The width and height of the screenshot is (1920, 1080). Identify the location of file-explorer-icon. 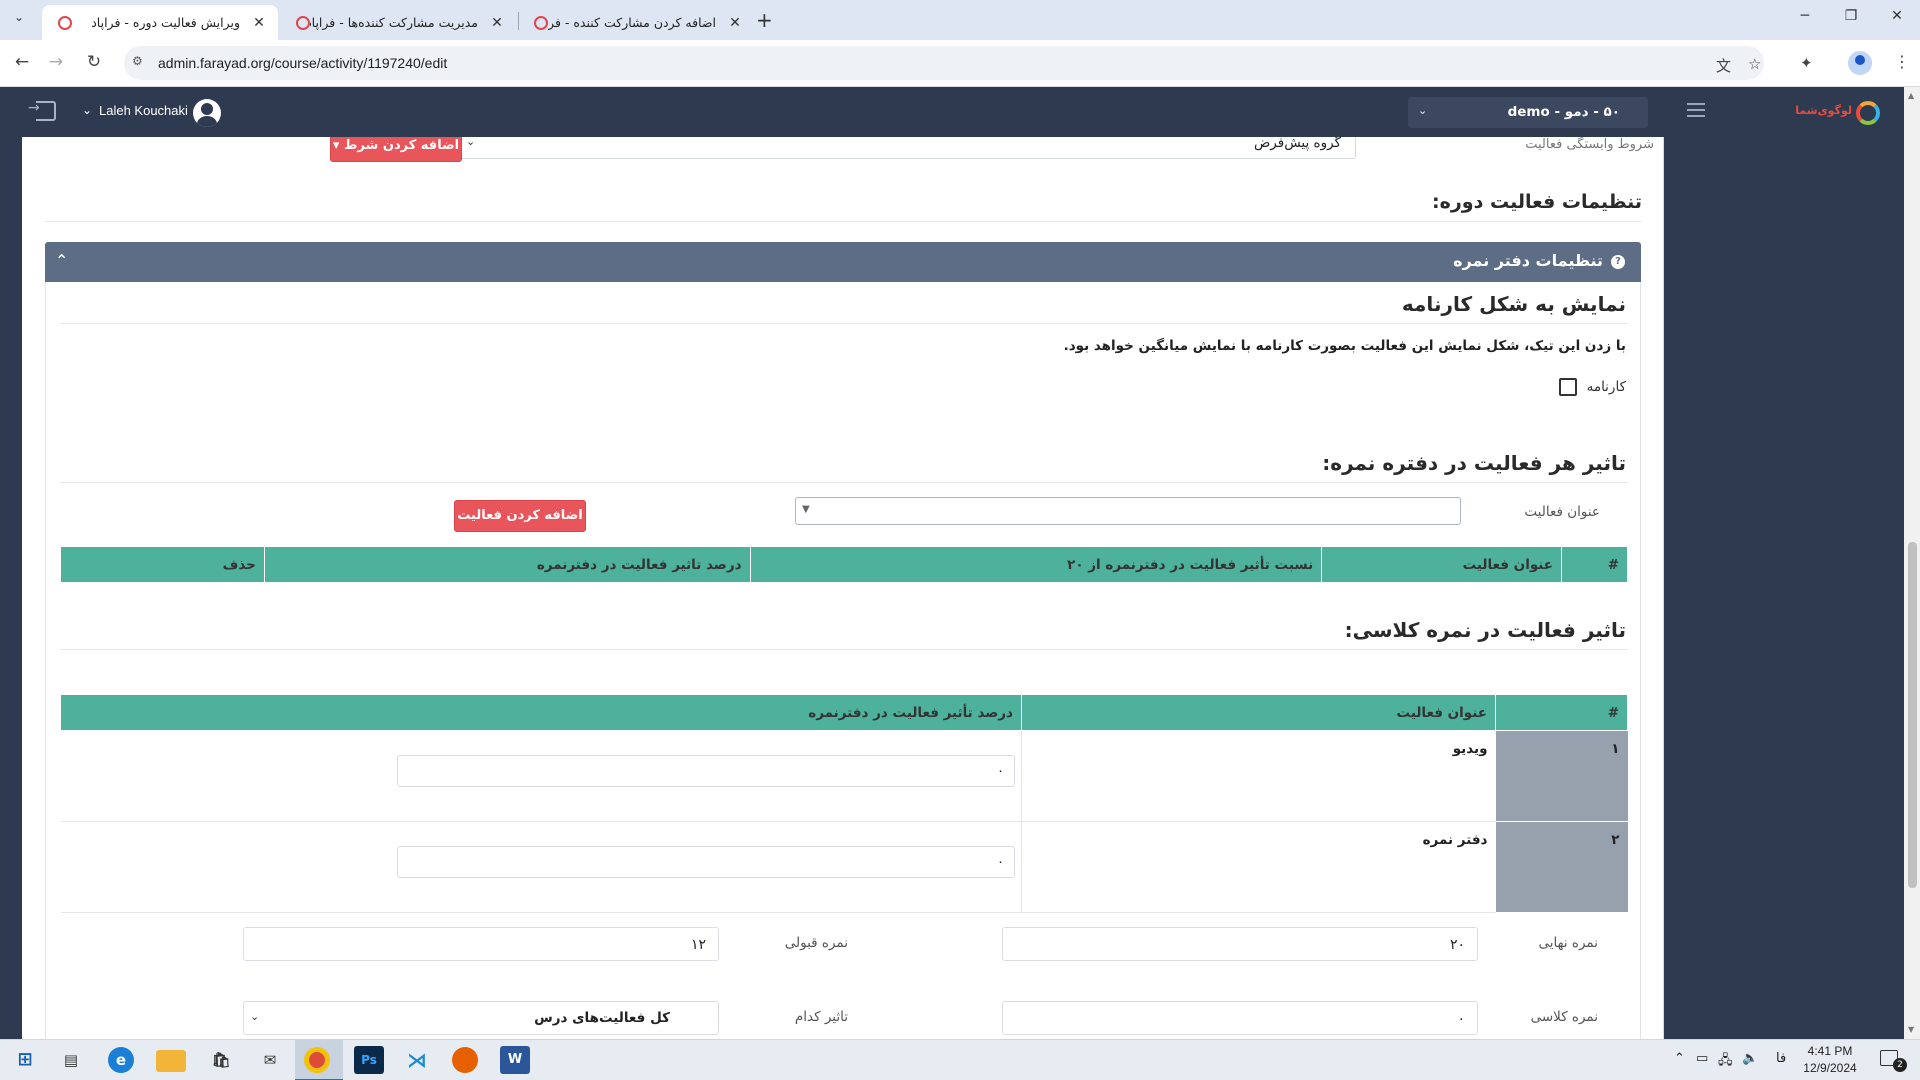
(171, 1061).